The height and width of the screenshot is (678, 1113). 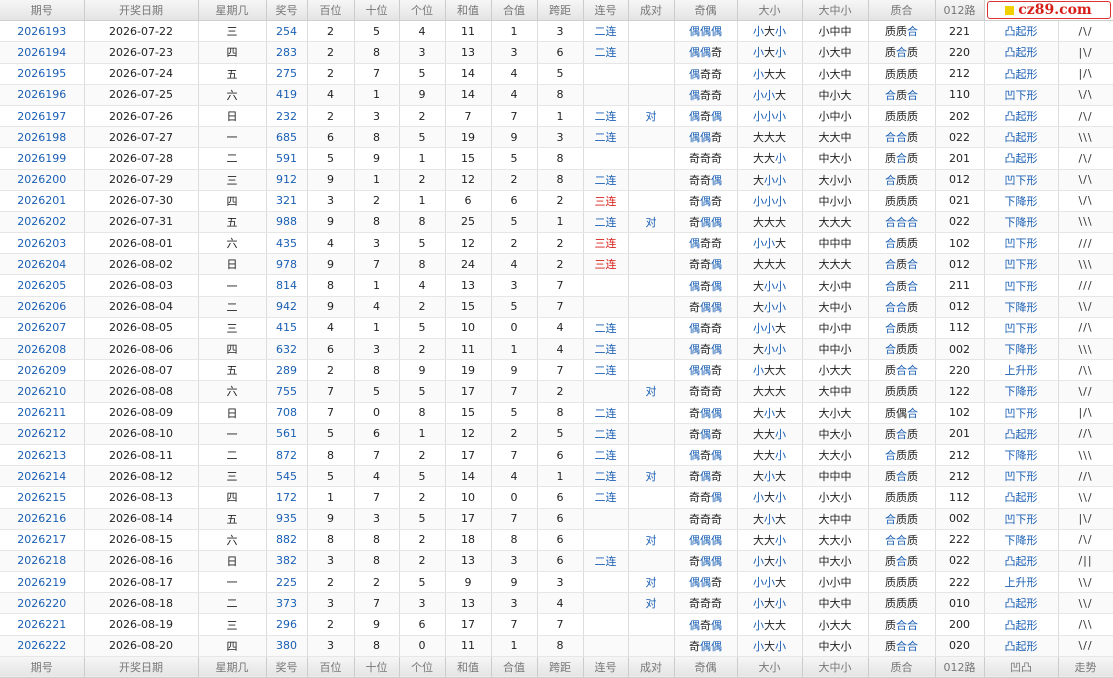 I want to click on header-big-mid-small: 大中小, so click(x=835, y=11).